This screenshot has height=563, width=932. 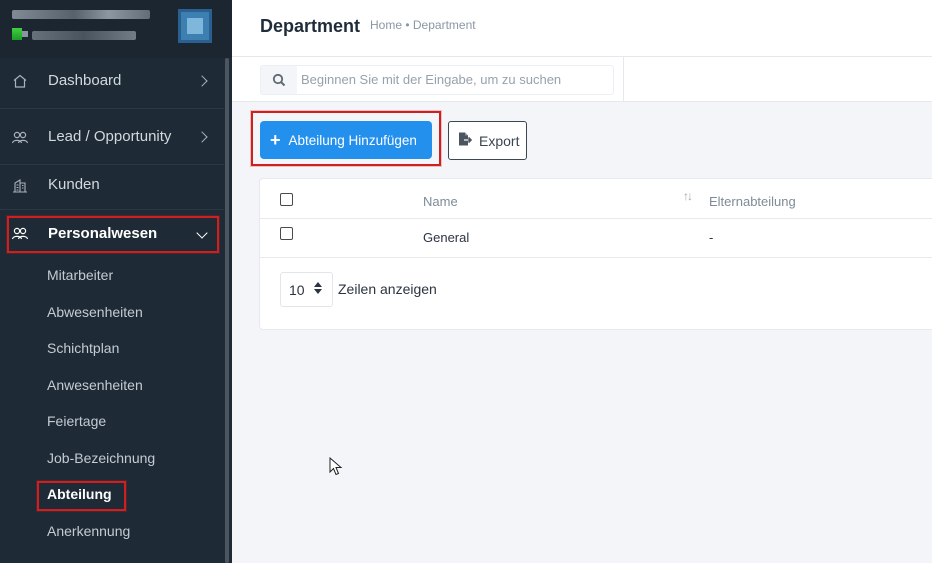 What do you see at coordinates (20, 185) in the screenshot?
I see `building-icon` at bounding box center [20, 185].